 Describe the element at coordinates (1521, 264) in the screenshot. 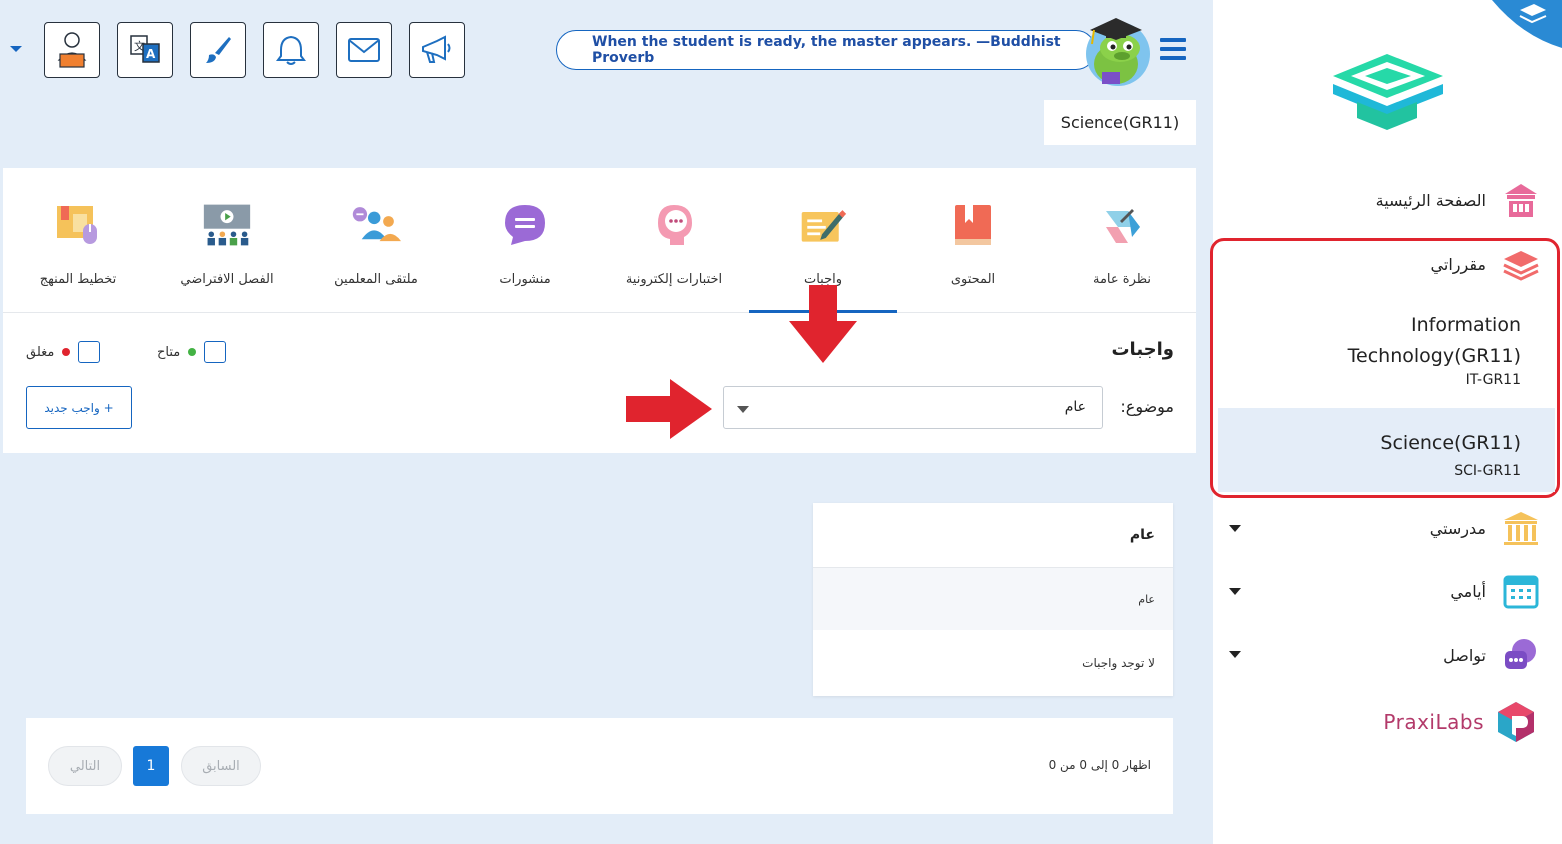

I see `layers-icon` at that location.